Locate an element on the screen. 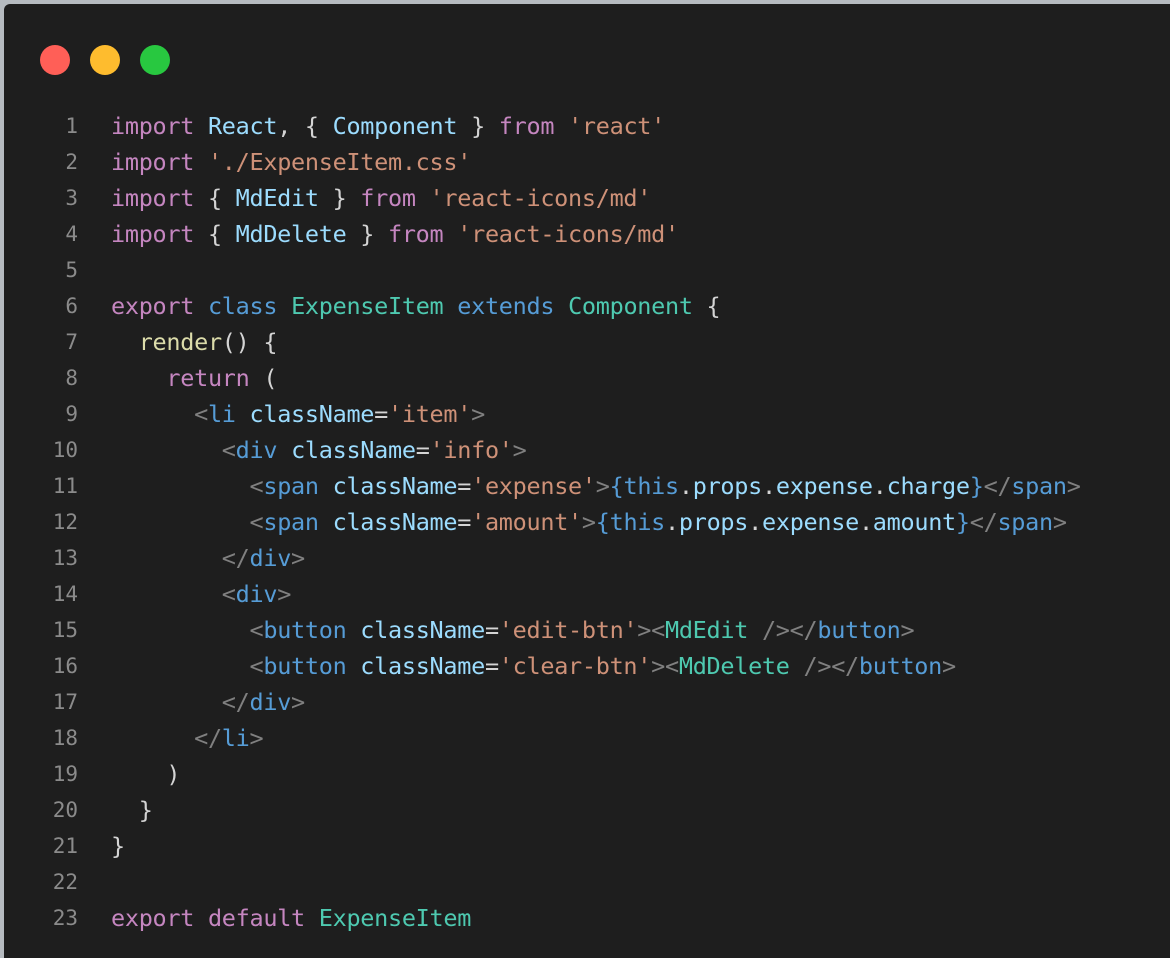 The image size is (1170, 958). code-text: ) is located at coordinates (145, 774).